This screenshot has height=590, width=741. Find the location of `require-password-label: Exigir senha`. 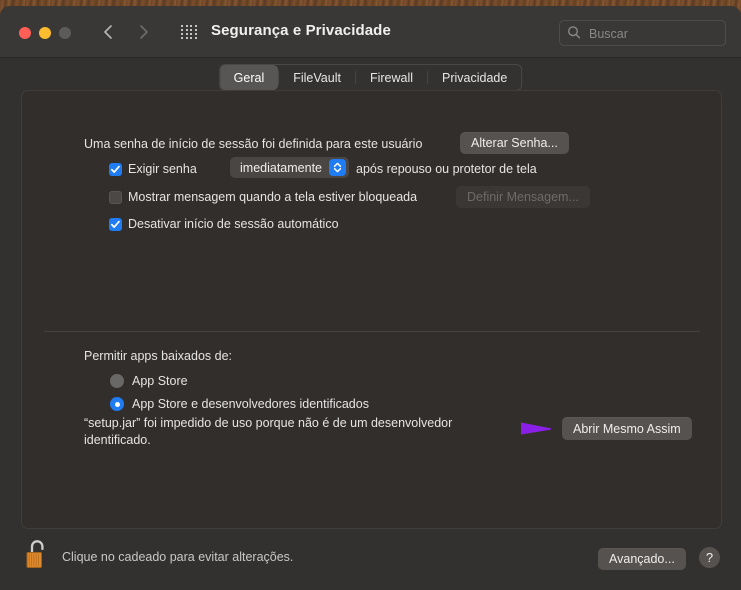

require-password-label: Exigir senha is located at coordinates (162, 169).